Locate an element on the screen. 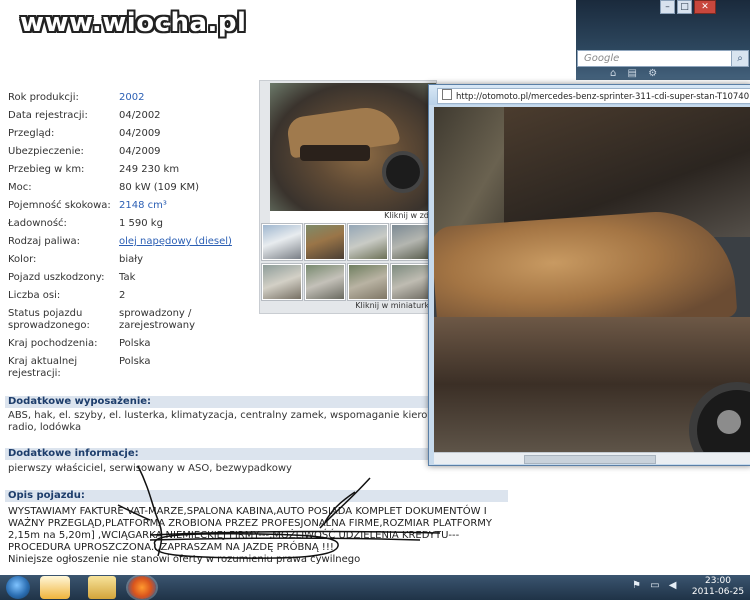 This screenshot has height=600, width=750. description-header: Opis pojazdu: is located at coordinates (256, 496).